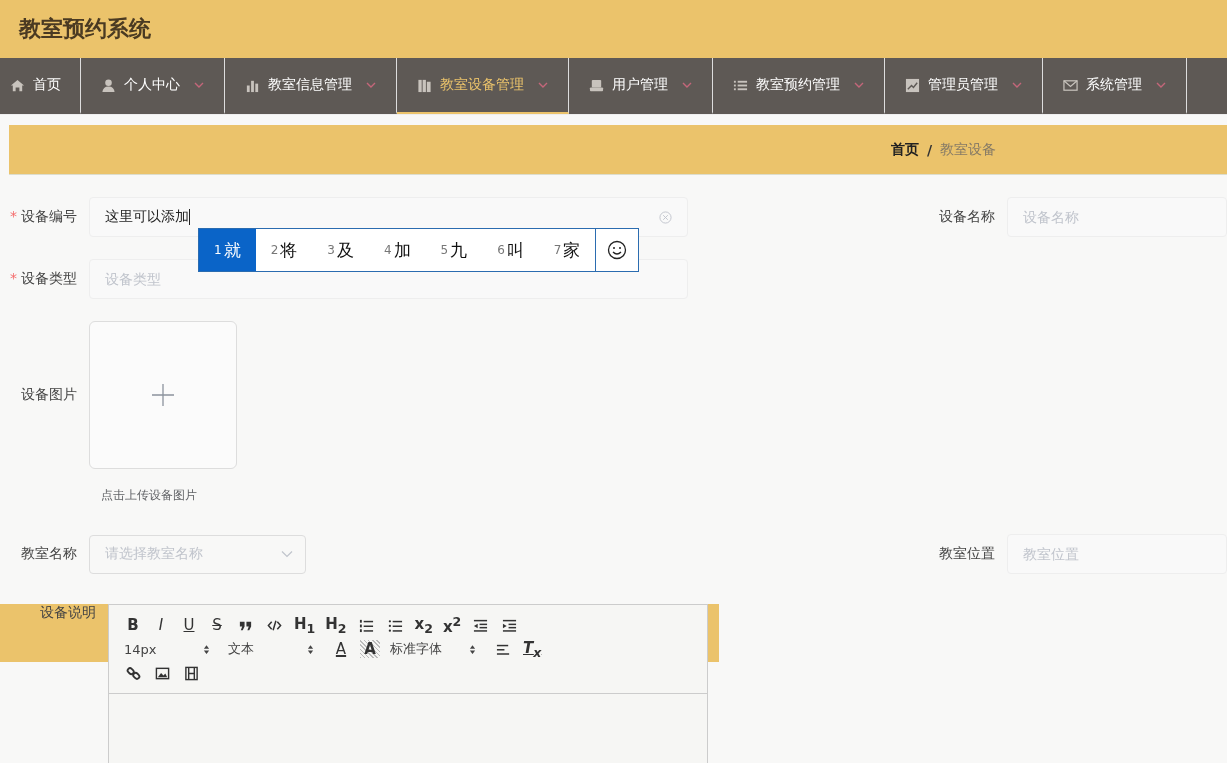 This screenshot has height=763, width=1227. Describe the element at coordinates (964, 86) in the screenshot. I see `nav-item: 管理员管理` at that location.